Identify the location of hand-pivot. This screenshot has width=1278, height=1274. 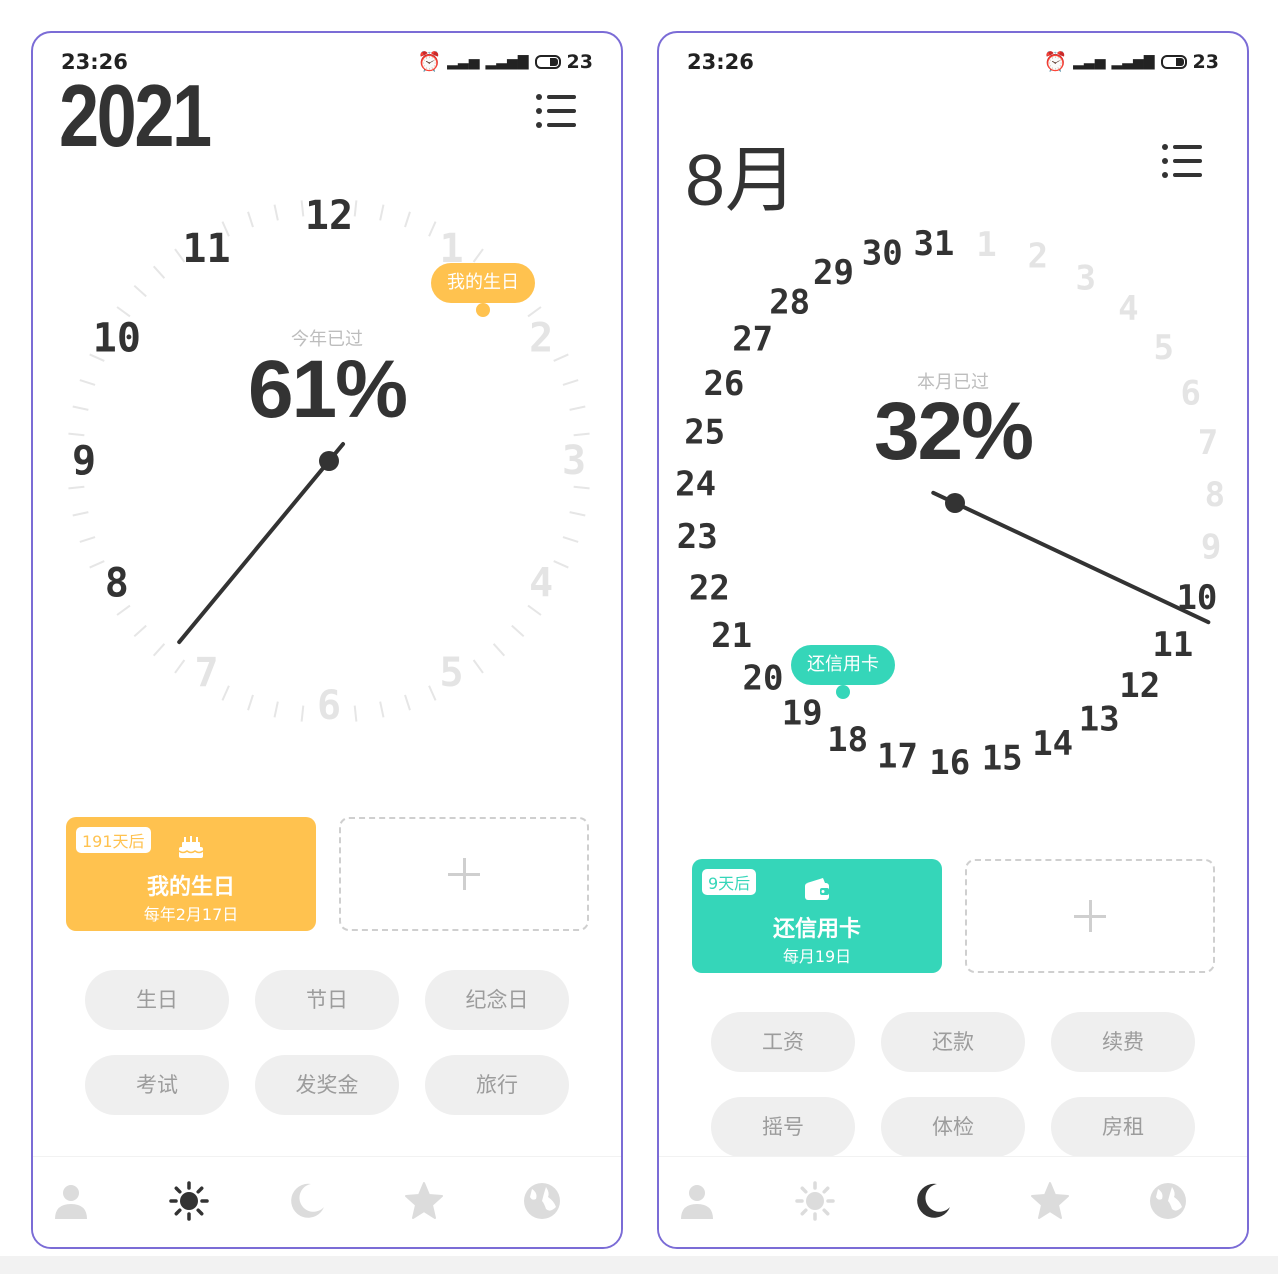
(329, 461).